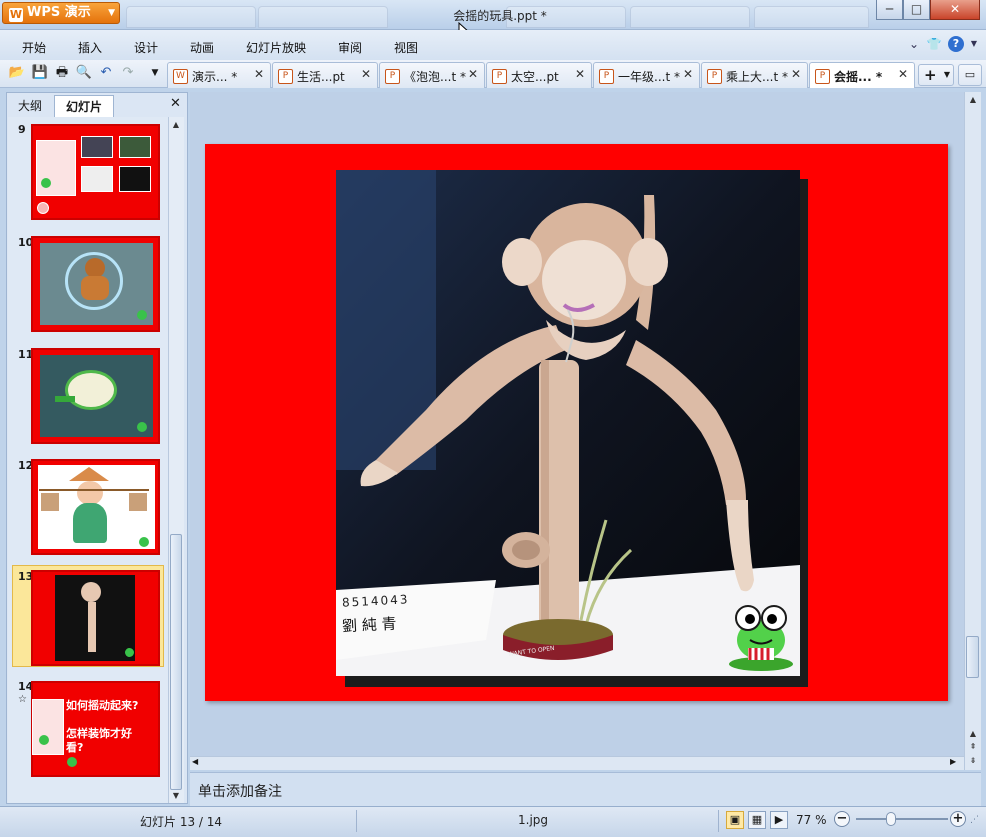 This screenshot has height=837, width=986. What do you see at coordinates (535, 77) in the screenshot?
I see `doc-tab-label: 太空...pt` at bounding box center [535, 77].